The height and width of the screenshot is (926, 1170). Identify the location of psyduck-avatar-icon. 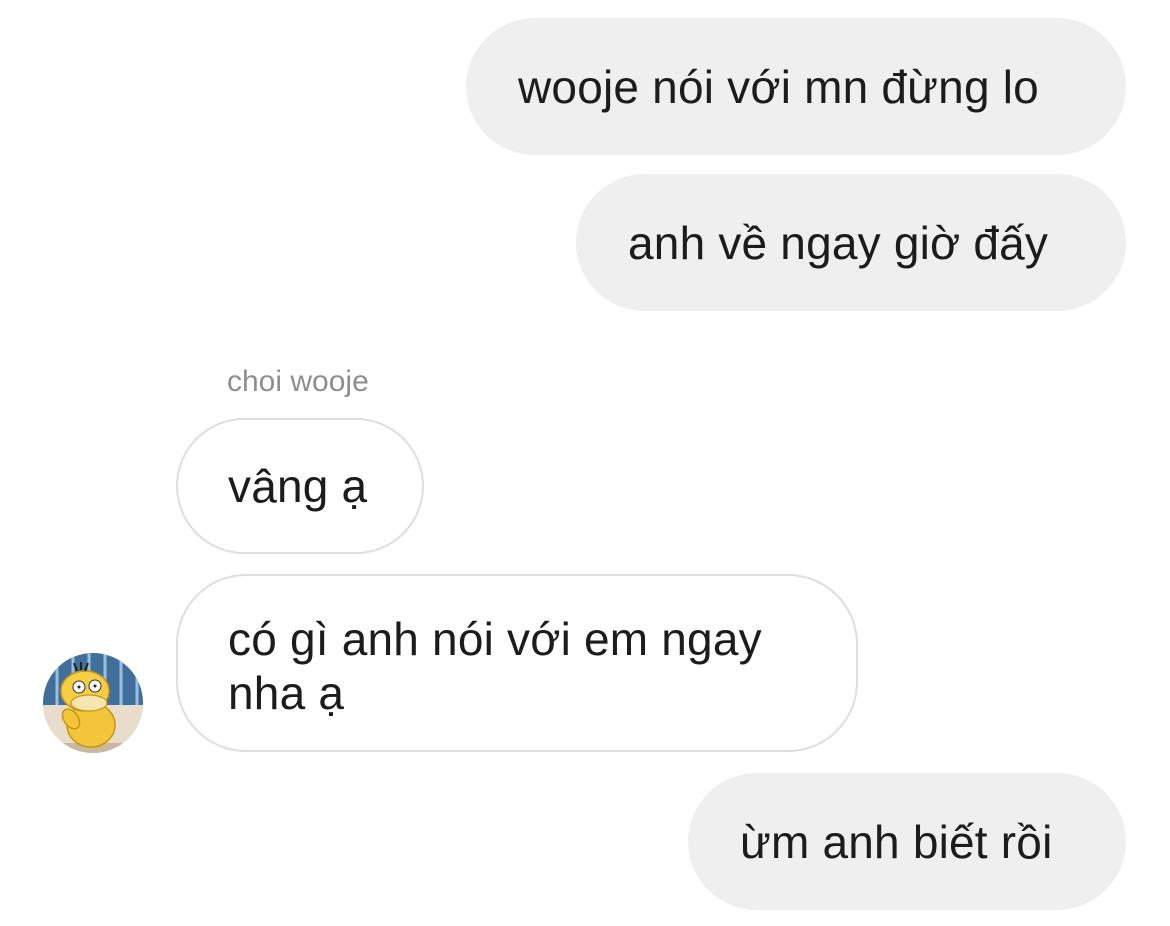
(93, 703).